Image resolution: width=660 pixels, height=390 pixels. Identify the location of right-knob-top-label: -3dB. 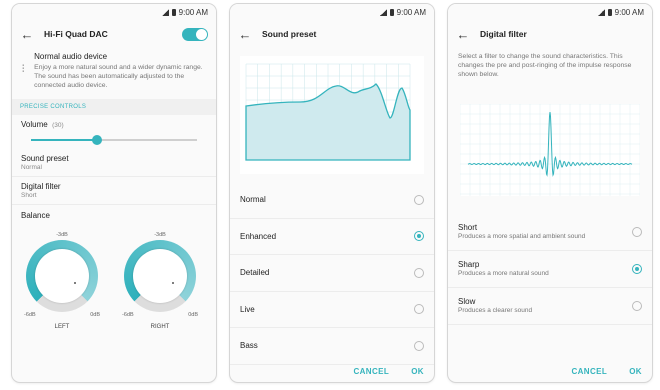
(160, 234).